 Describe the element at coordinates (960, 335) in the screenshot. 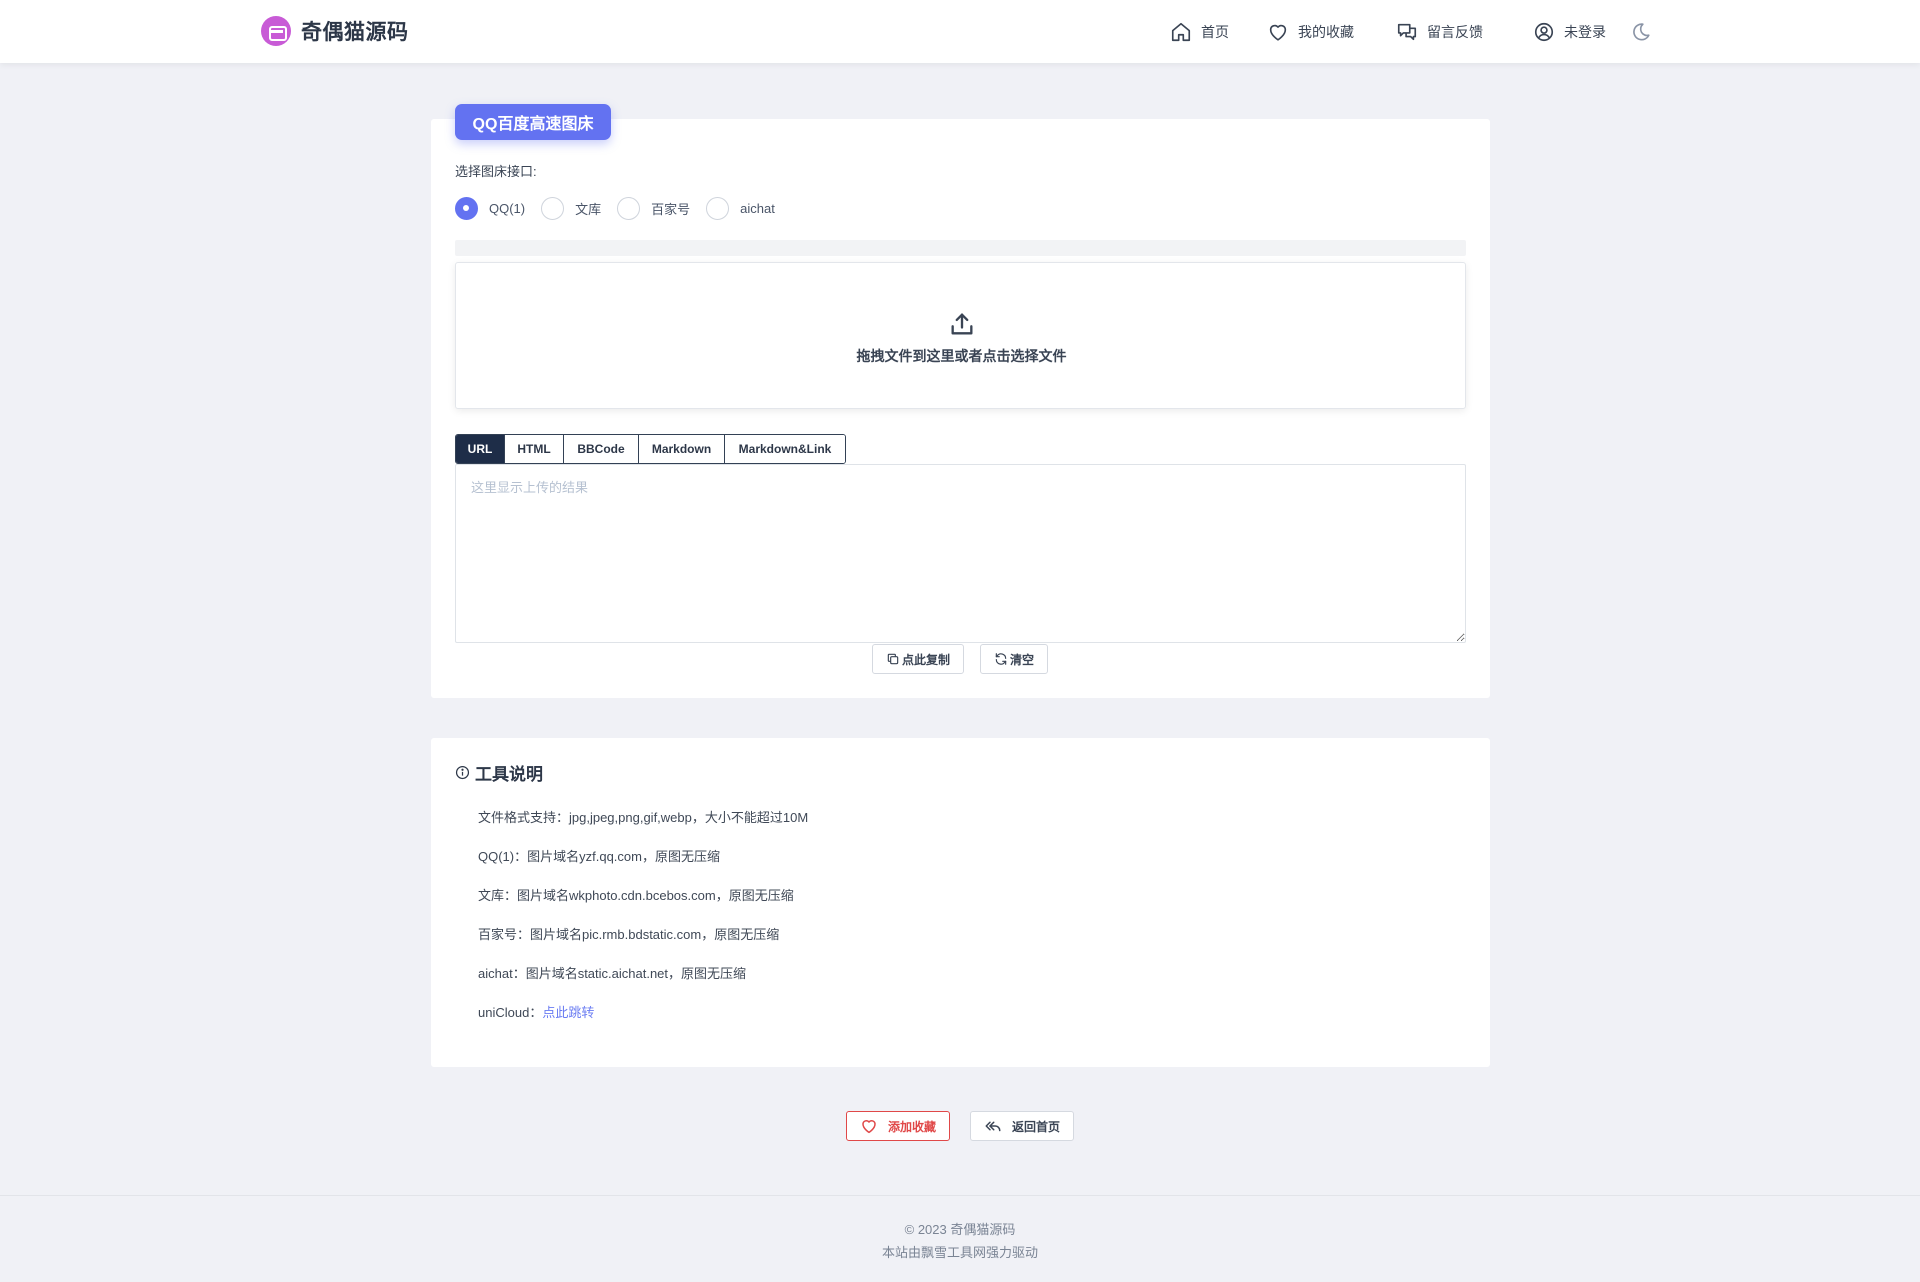

I see `file-dropzone: 拖拽文件到这里或者点击选择文件` at that location.